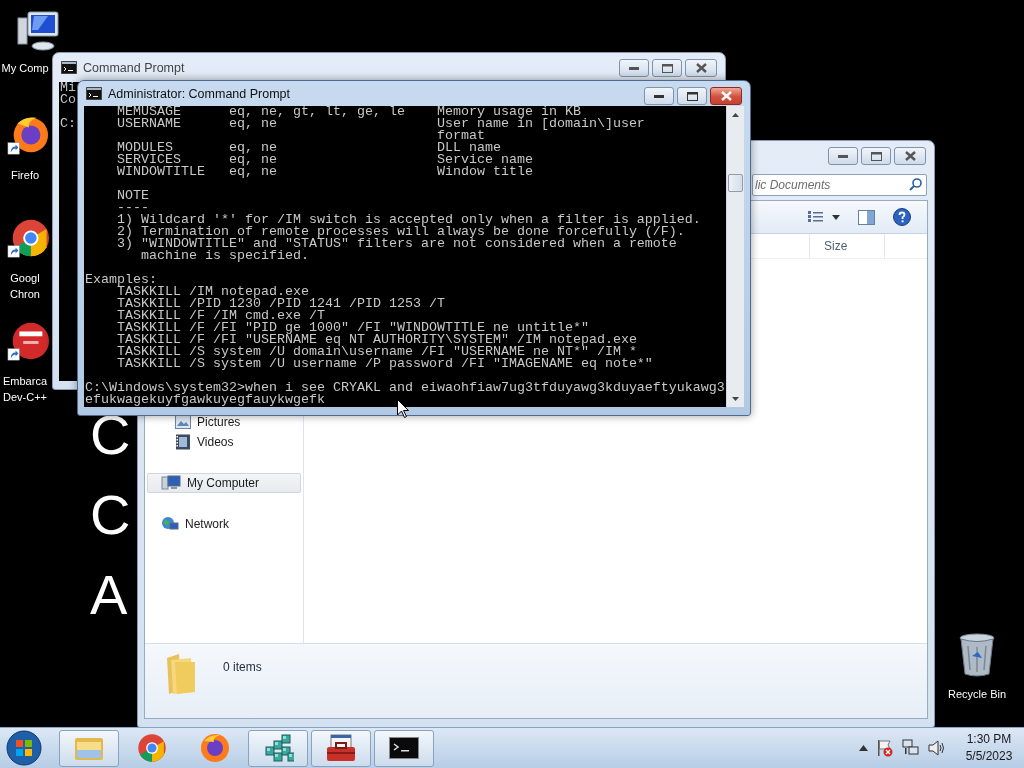 Image resolution: width=1024 pixels, height=768 pixels. I want to click on console-line: MEMUSAGE eq, ne, gt, lt, ge, le Memory usage in KB, so click(348, 112).